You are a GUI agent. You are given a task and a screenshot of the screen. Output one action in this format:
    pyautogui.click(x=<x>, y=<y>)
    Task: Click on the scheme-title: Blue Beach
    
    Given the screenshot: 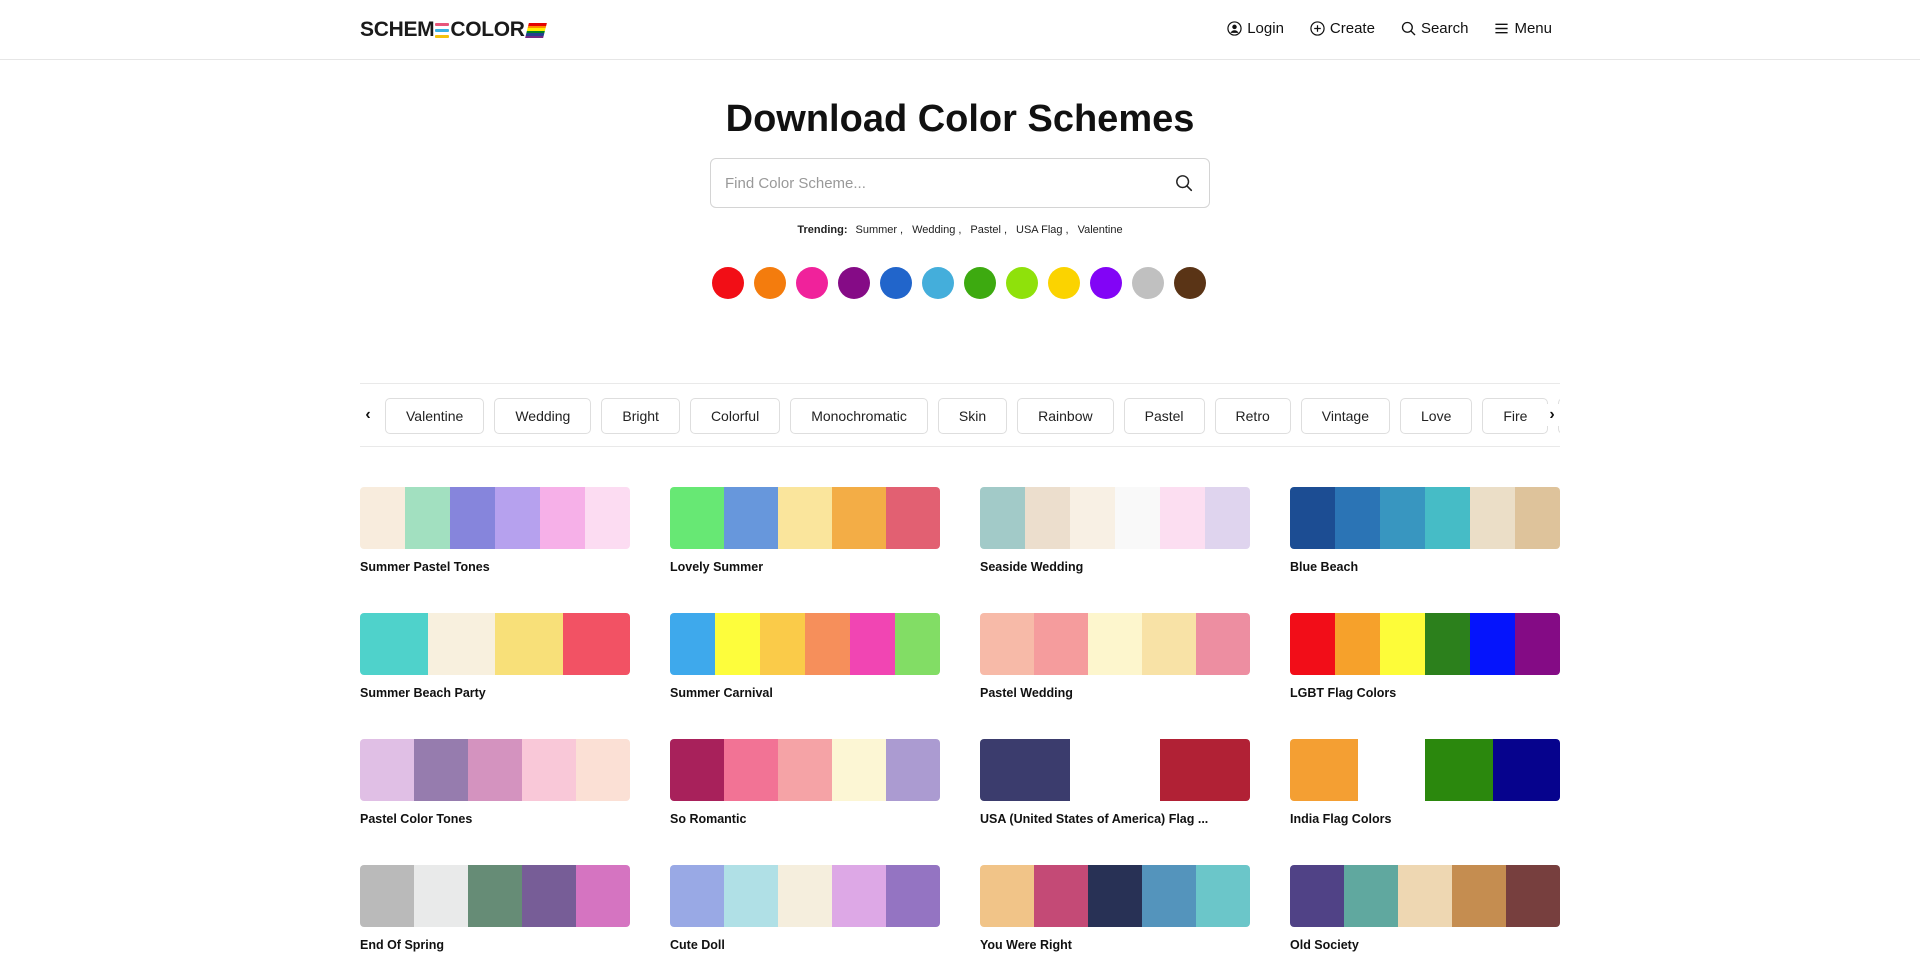 What is the action you would take?
    pyautogui.click(x=1425, y=567)
    